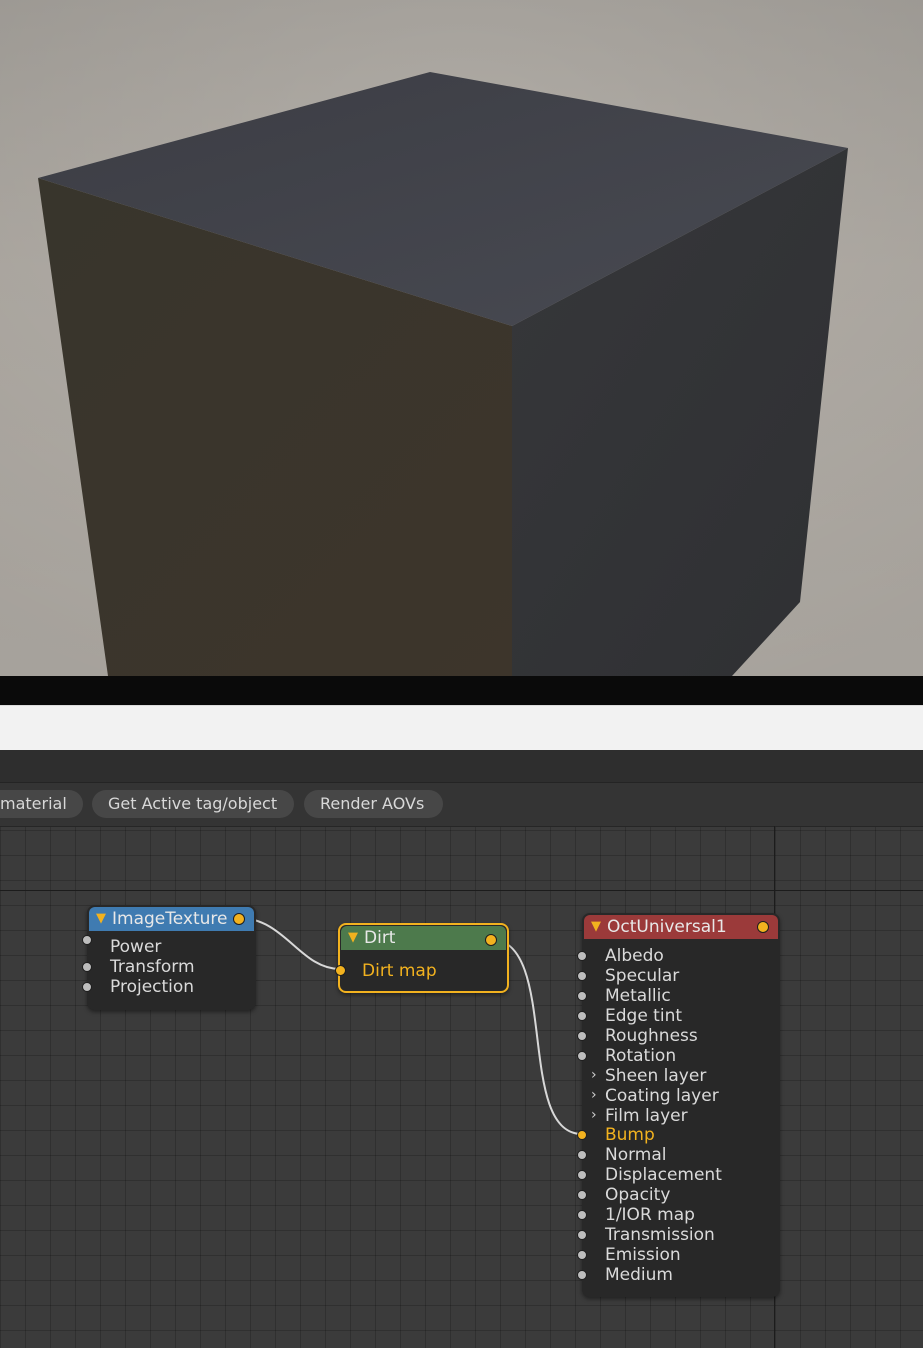 This screenshot has height=1348, width=923. I want to click on input-label-metallic: Metallic, so click(638, 996).